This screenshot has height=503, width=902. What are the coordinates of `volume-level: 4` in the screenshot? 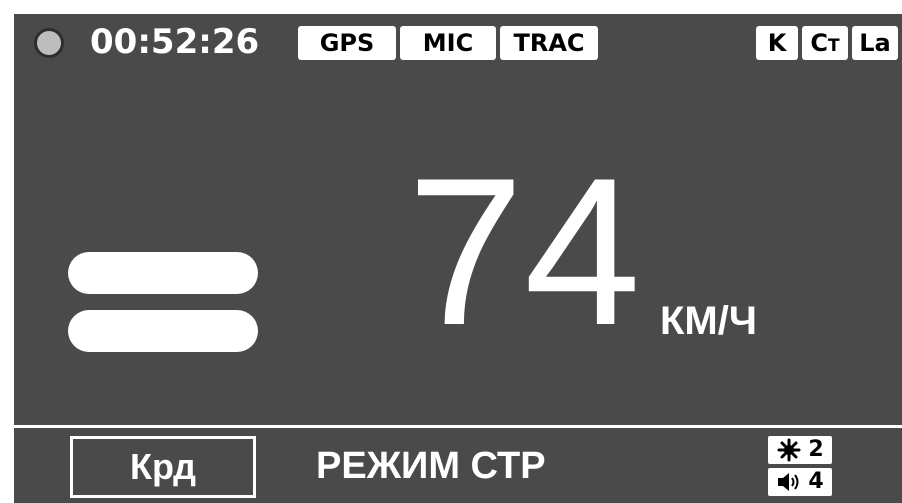 It's located at (816, 481).